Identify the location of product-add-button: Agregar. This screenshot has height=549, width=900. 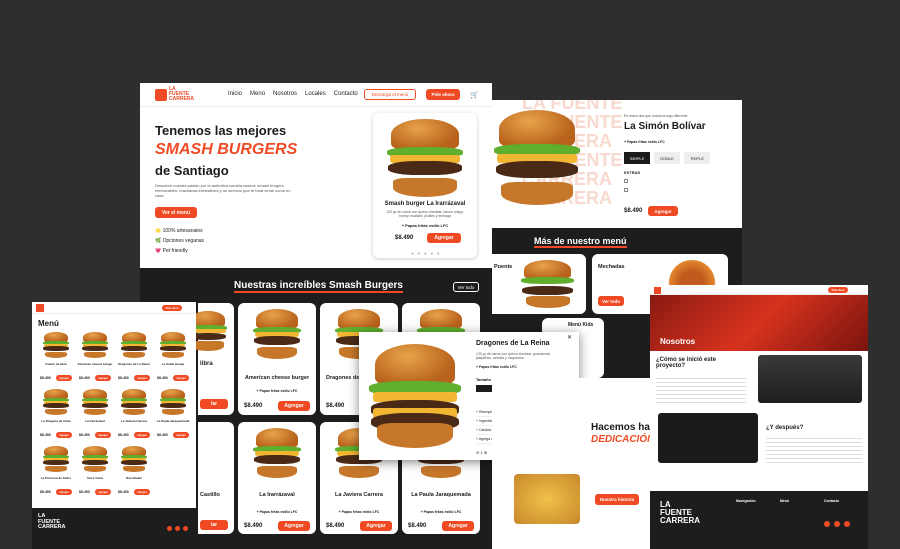
(663, 211).